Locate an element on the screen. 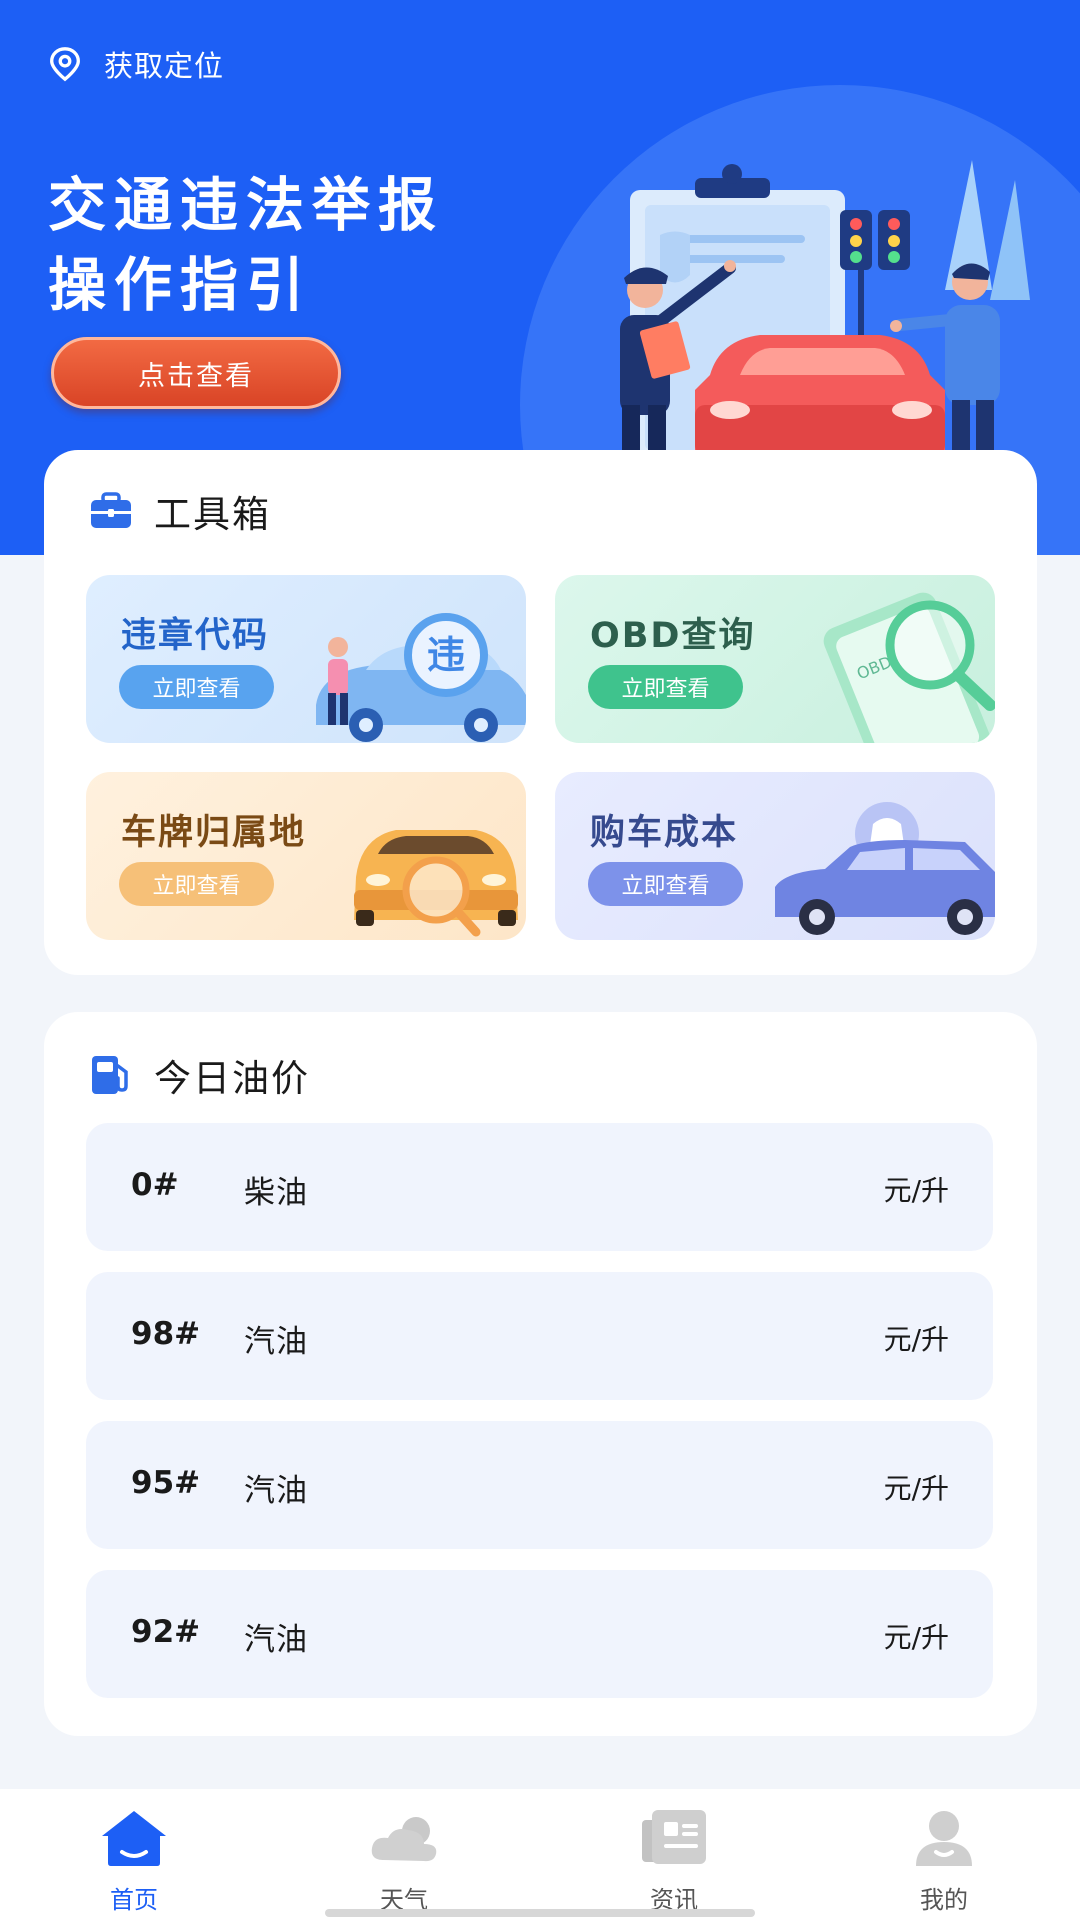 This screenshot has width=1080, height=1920. oil-price-row: 0# 柴油 元/升 is located at coordinates (539, 1187).